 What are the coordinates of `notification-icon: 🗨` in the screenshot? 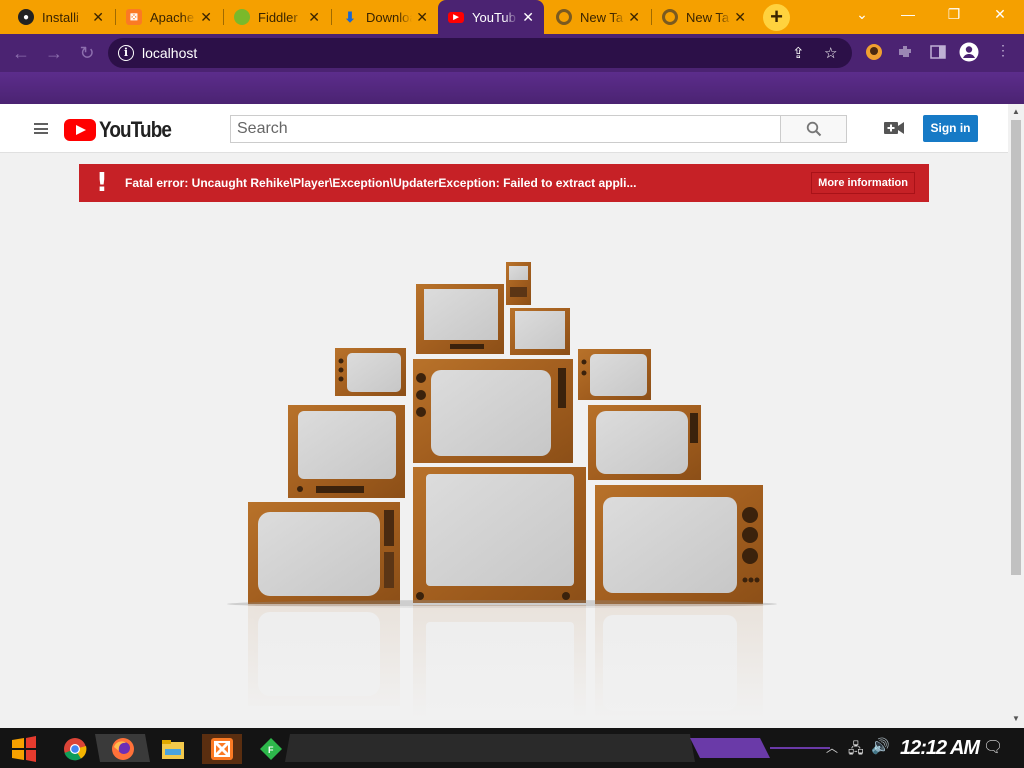 It's located at (993, 747).